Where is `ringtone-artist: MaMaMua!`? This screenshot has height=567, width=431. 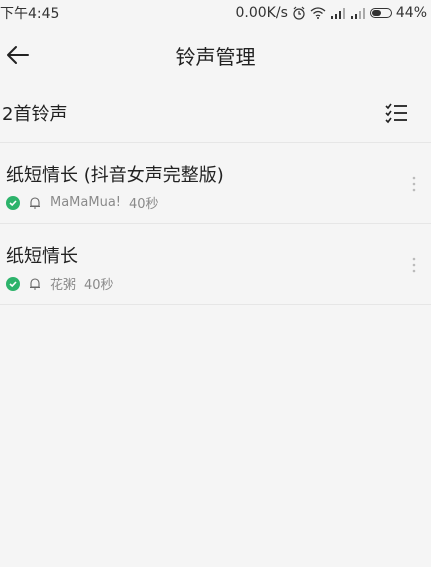
ringtone-artist: MaMaMua! is located at coordinates (85, 202).